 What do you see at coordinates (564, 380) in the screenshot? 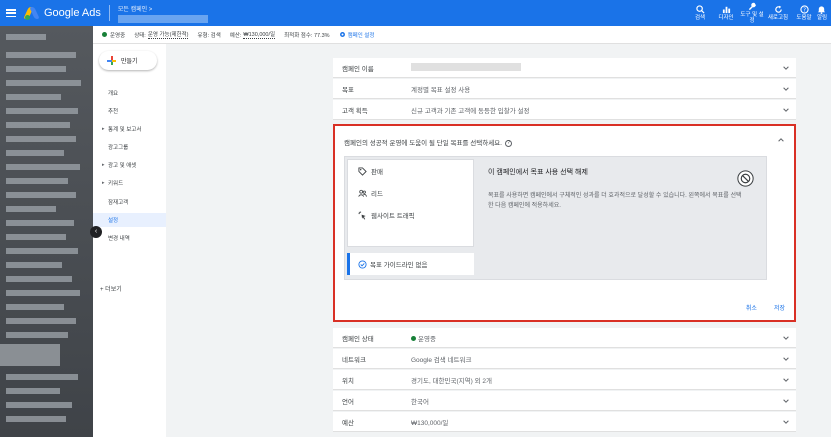
I see `settings-row-locations: 위치 경기도, 대한민국(지역) 외 2개` at bounding box center [564, 380].